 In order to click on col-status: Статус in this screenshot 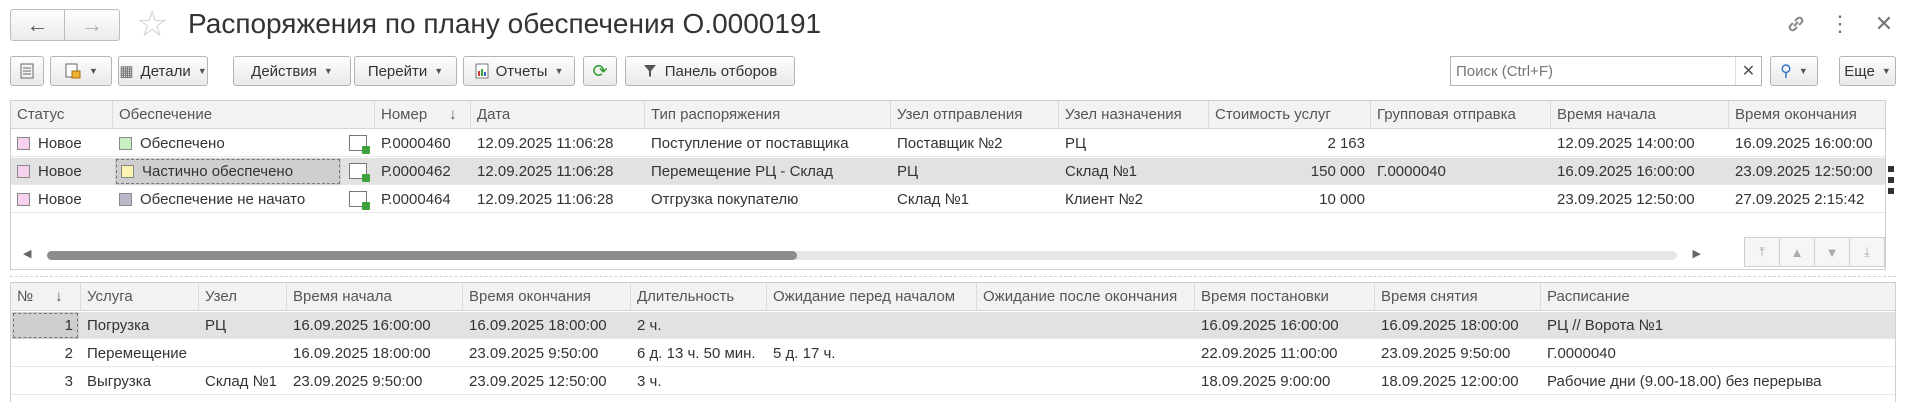, I will do `click(62, 115)`.